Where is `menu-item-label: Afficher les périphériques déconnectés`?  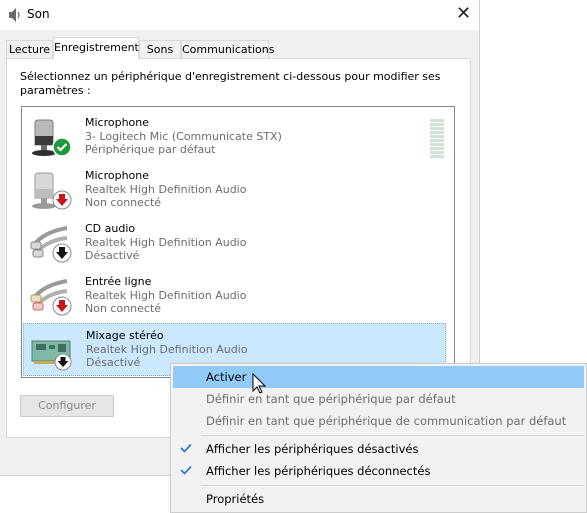
menu-item-label: Afficher les périphériques déconnectés is located at coordinates (318, 471).